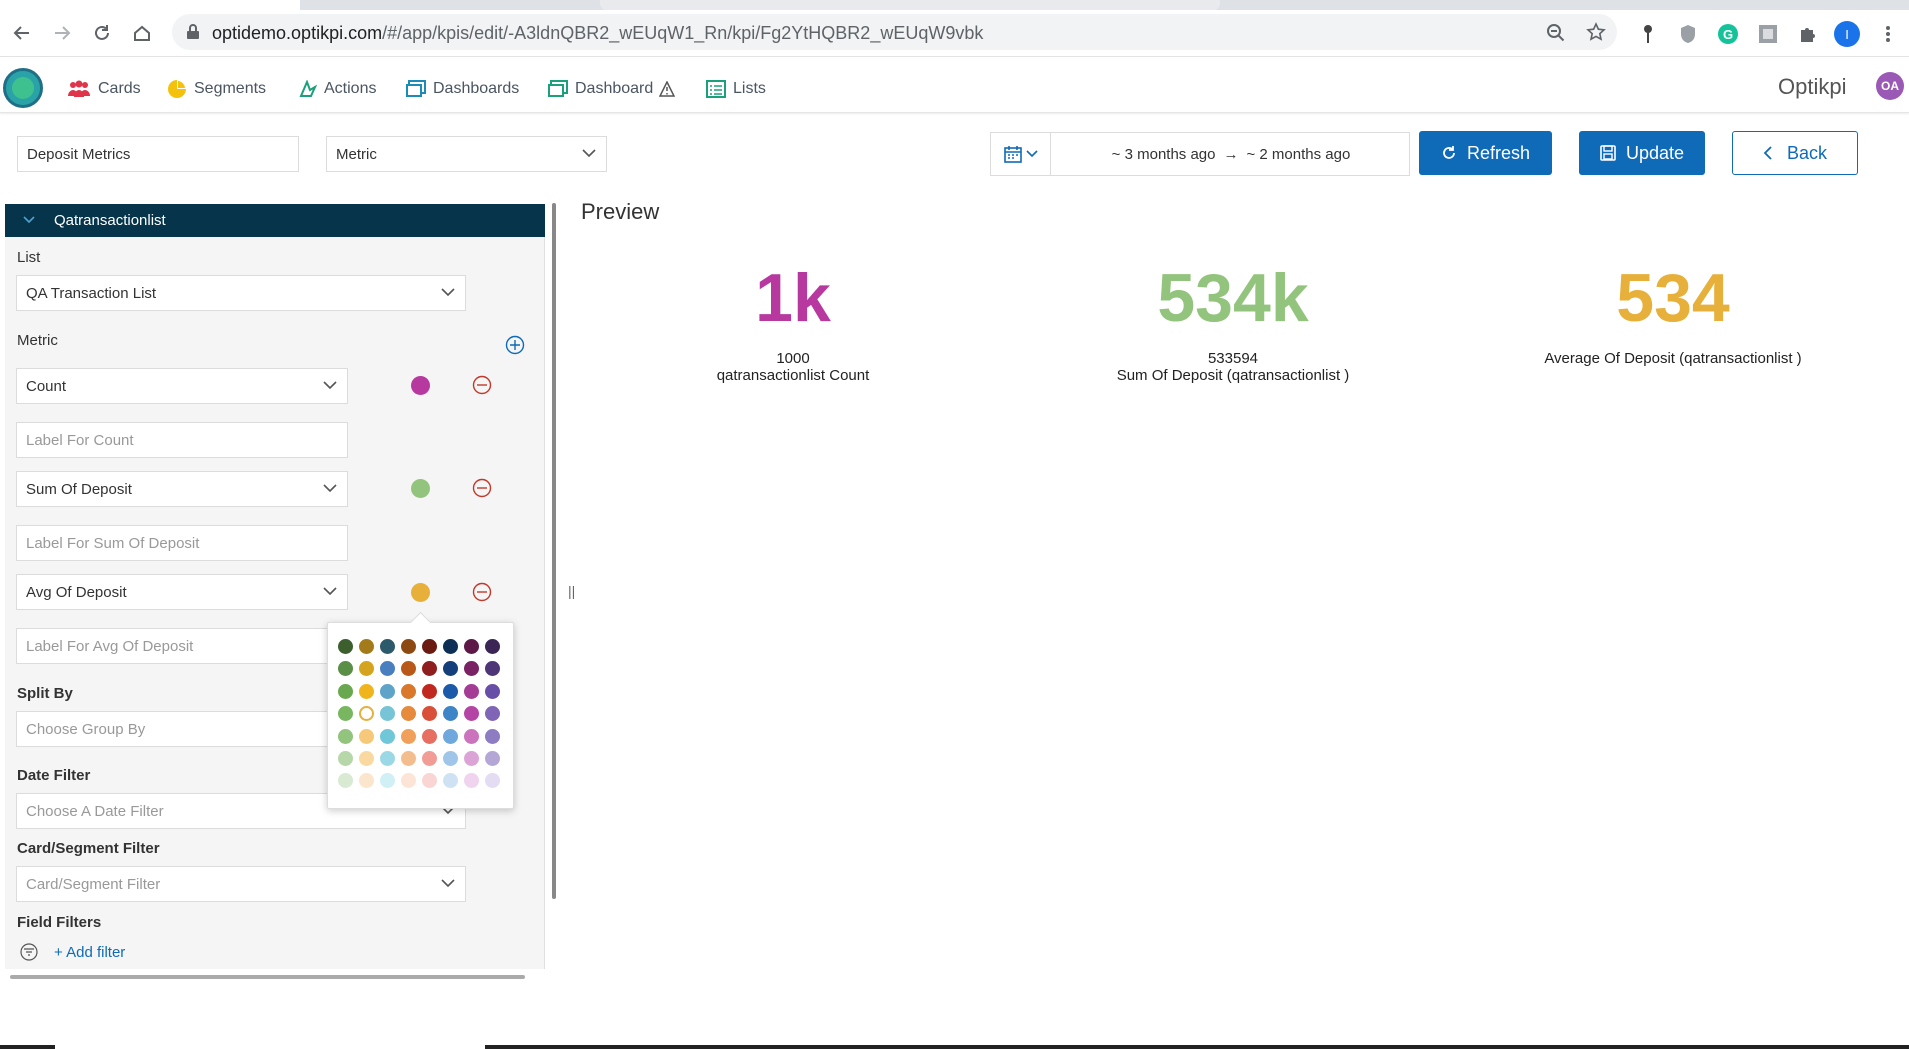  Describe the element at coordinates (366, 714) in the screenshot. I see `color-swatch-selected` at that location.